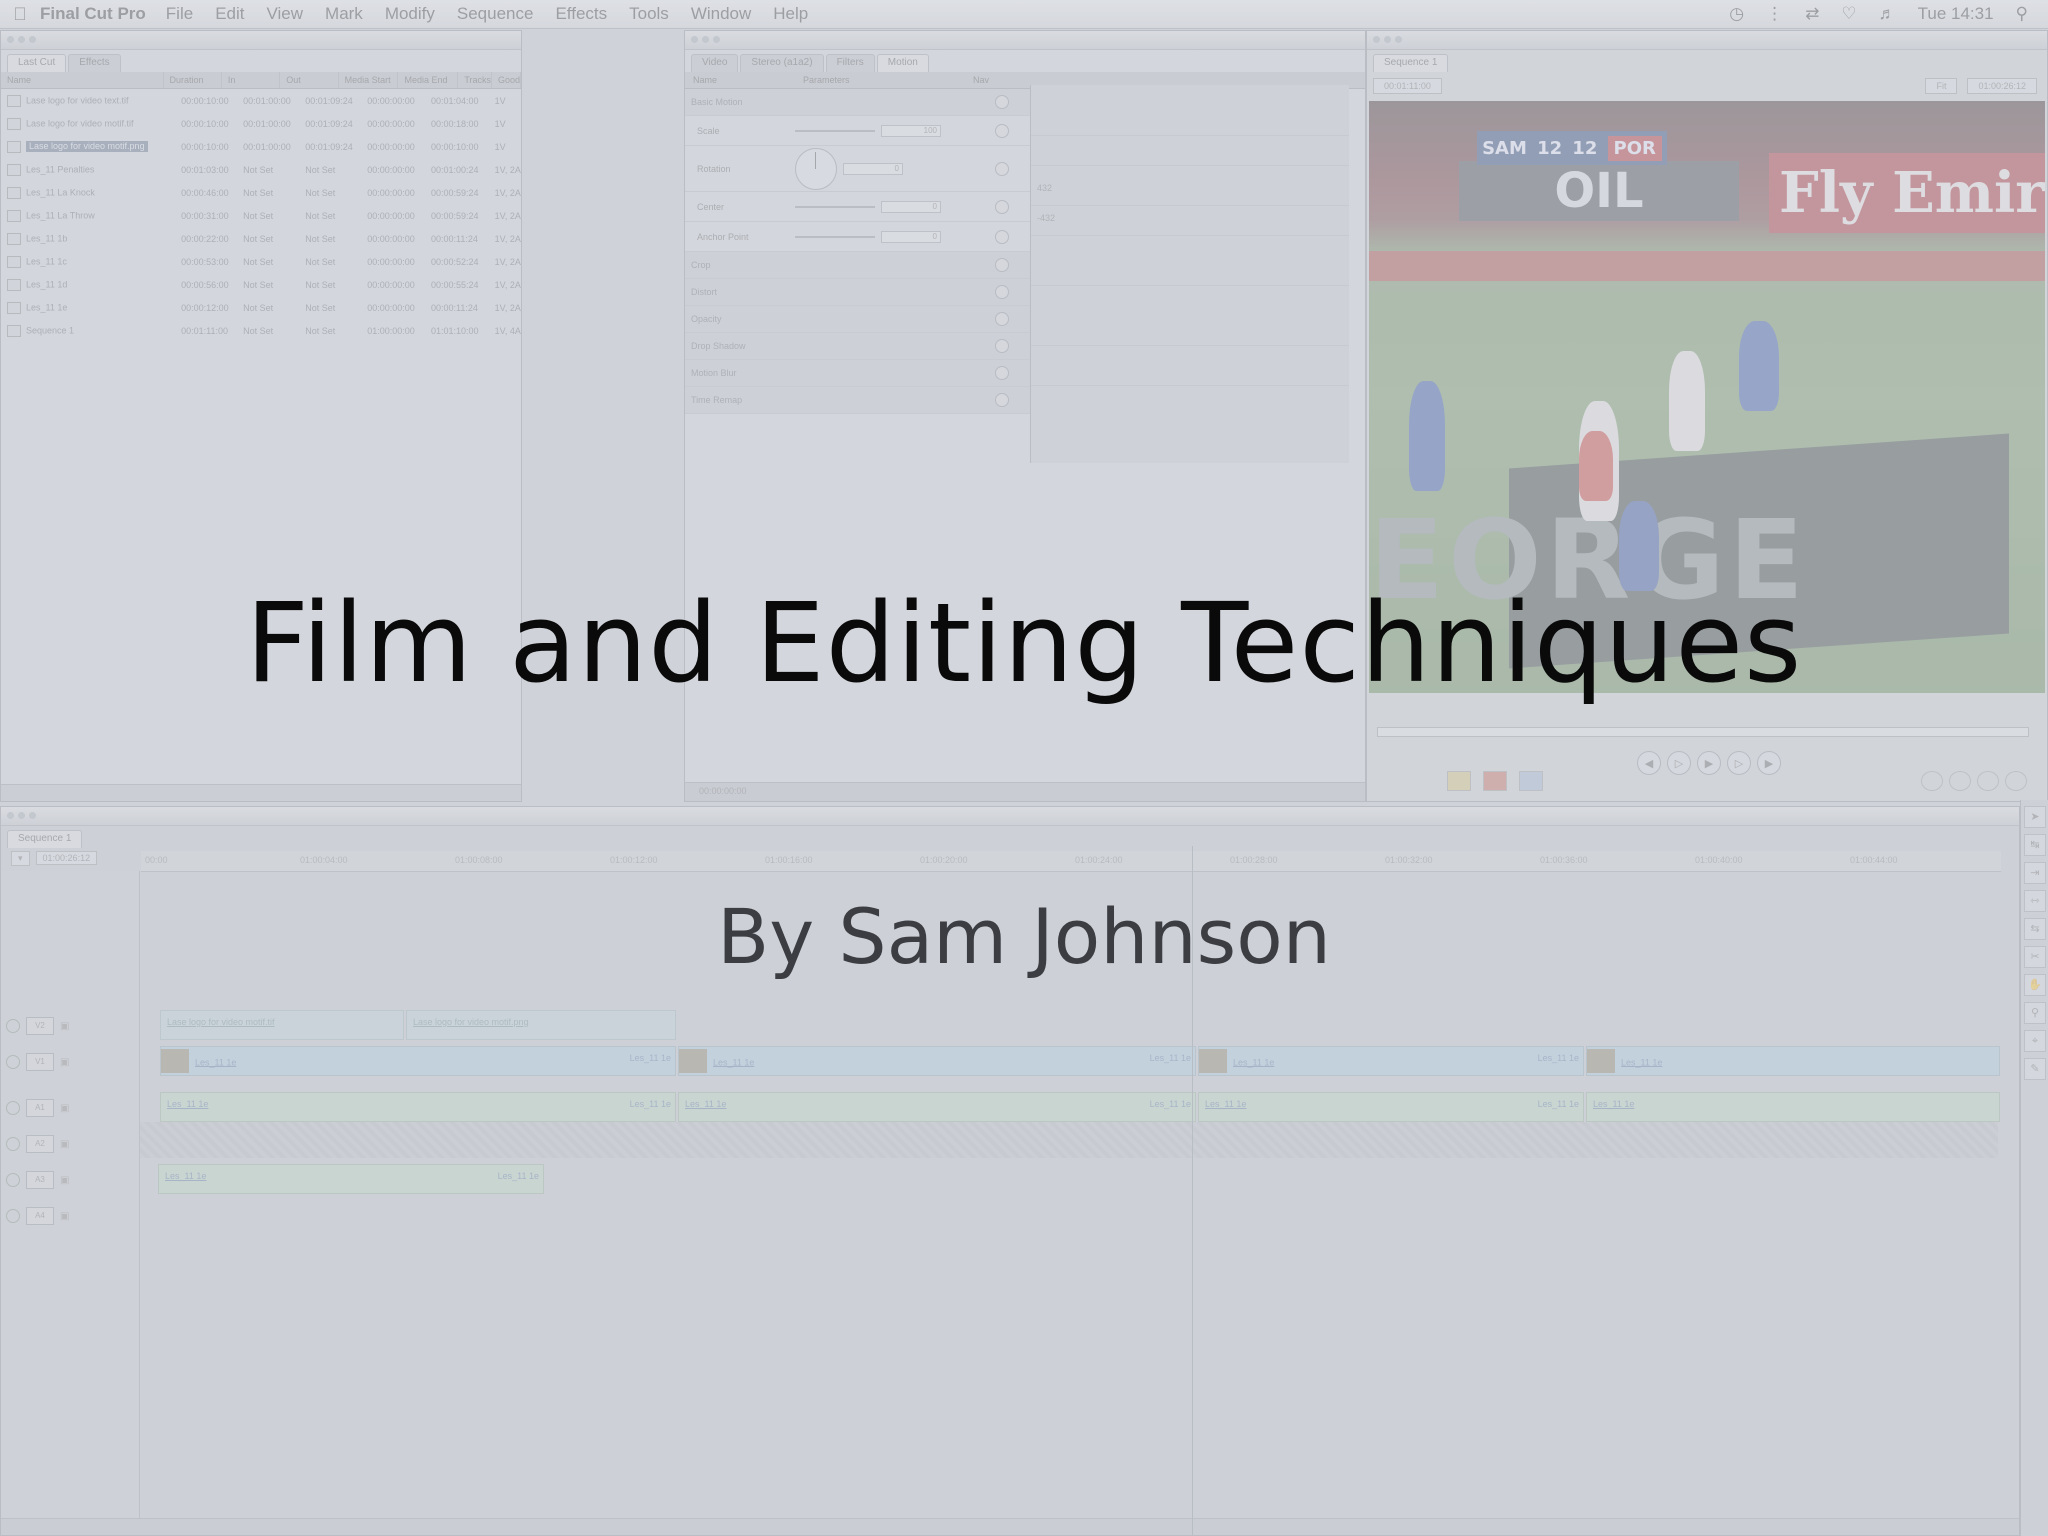 The image size is (2048, 1536). I want to click on timeline-titlebar, so click(1010, 816).